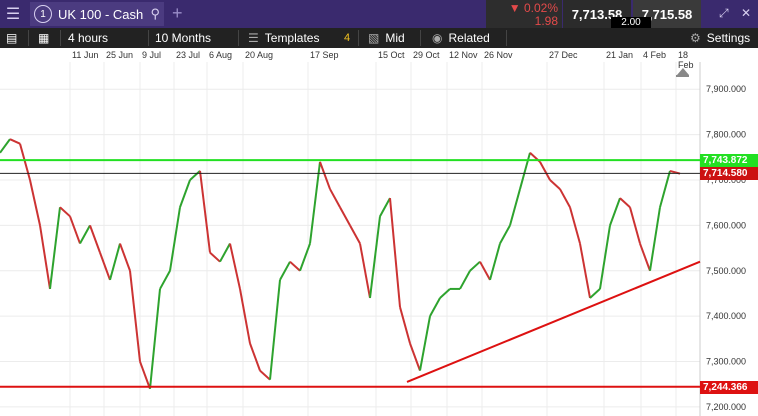 This screenshot has width=758, height=416. Describe the element at coordinates (726, 271) in the screenshot. I see `y-tick-label: 7,500.000` at that location.